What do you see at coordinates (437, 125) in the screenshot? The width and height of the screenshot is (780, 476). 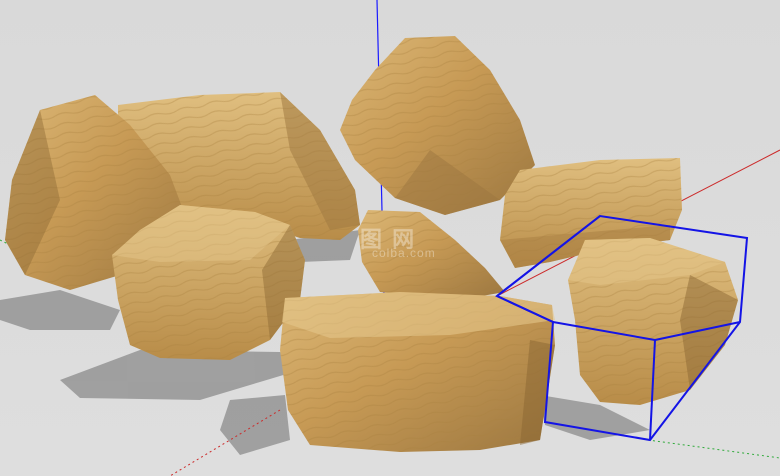 I see `stone-back-peak` at bounding box center [437, 125].